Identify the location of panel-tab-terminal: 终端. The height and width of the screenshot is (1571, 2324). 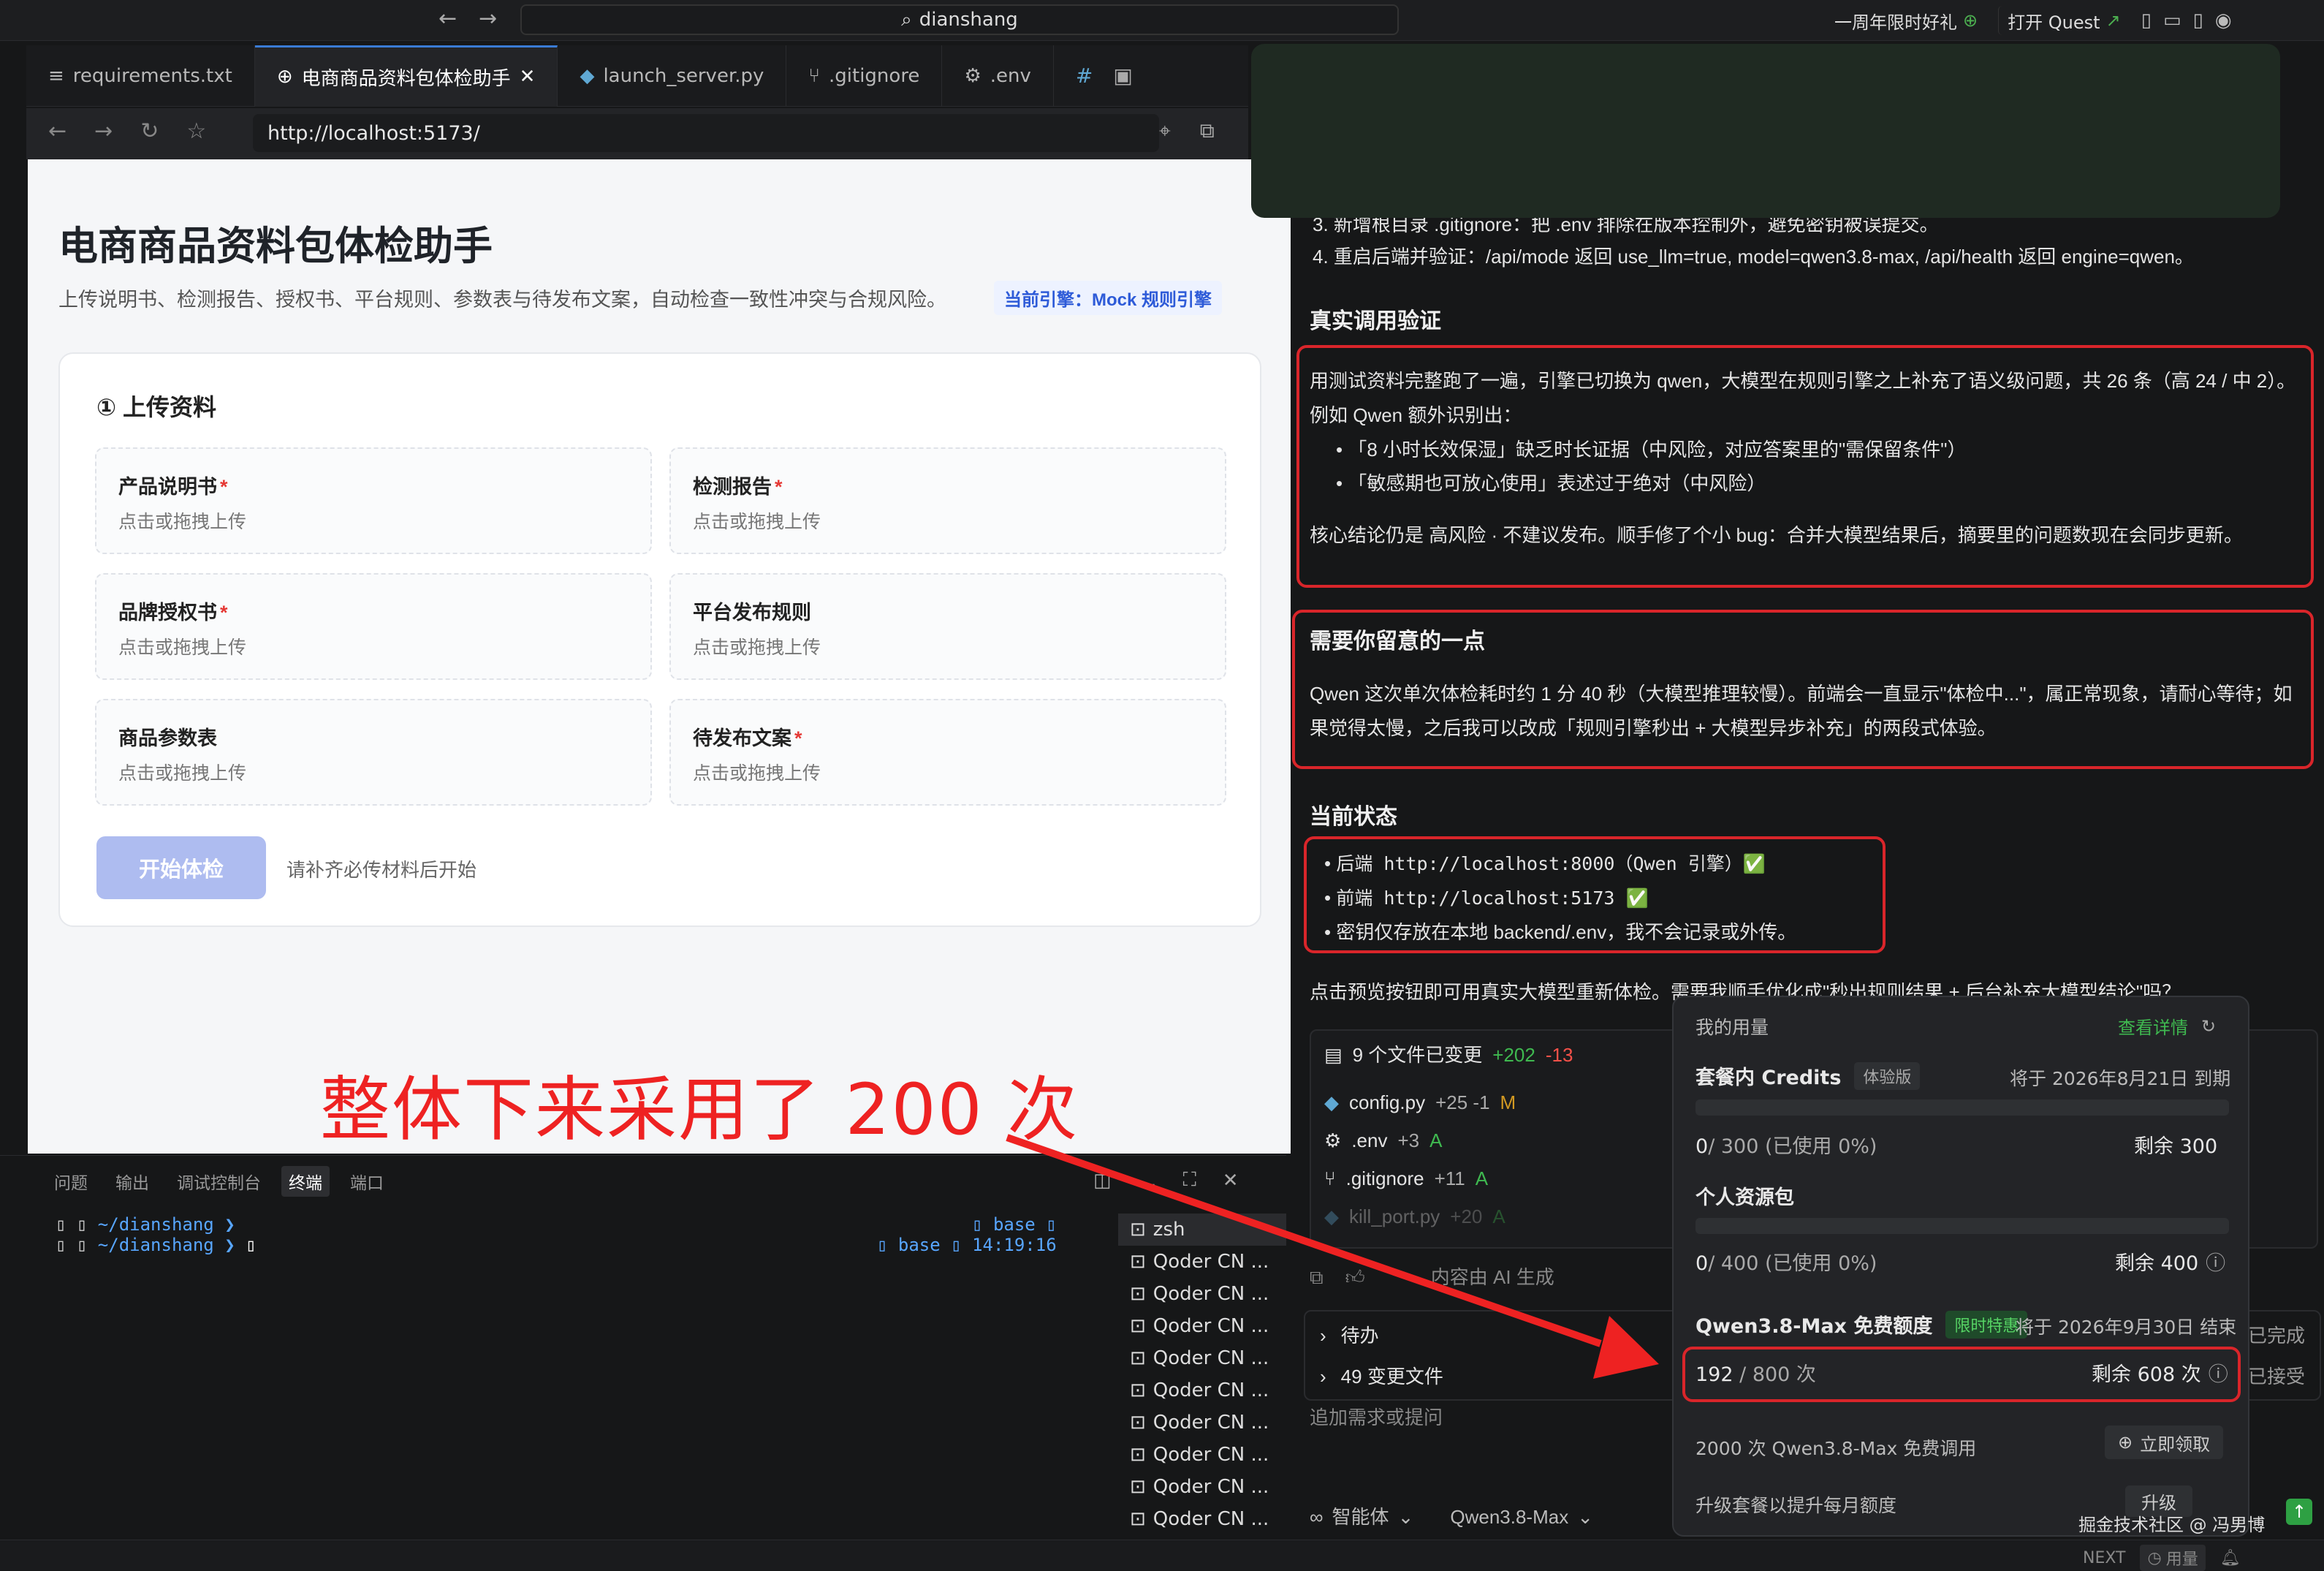
(305, 1181).